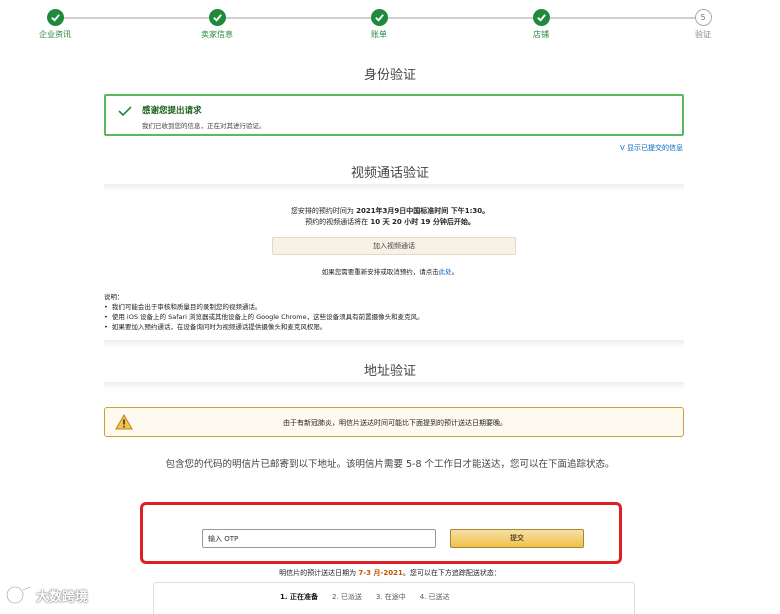 The image size is (780, 614). I want to click on estimated-delivery: 明信片的预计送达日期为 7-3 月-2021。您可以在下方追踪配送状态：, so click(390, 573).